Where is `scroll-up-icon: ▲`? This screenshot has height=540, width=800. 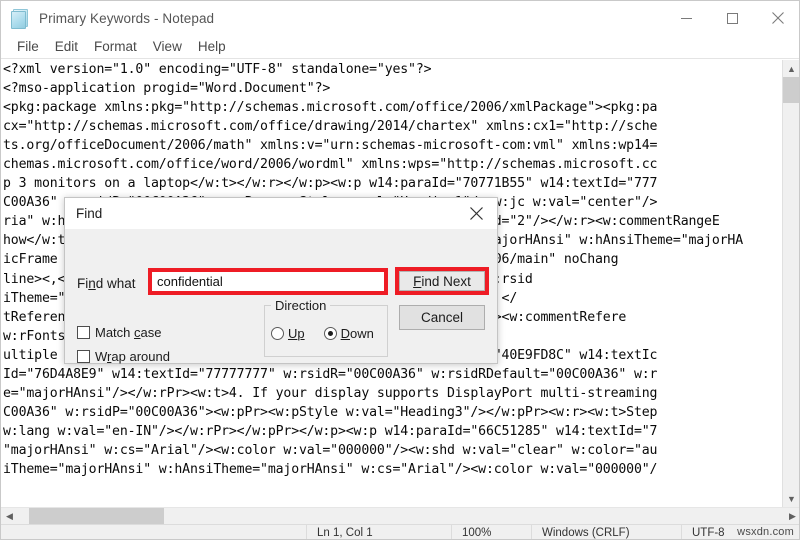
scroll-up-icon: ▲ is located at coordinates (791, 68).